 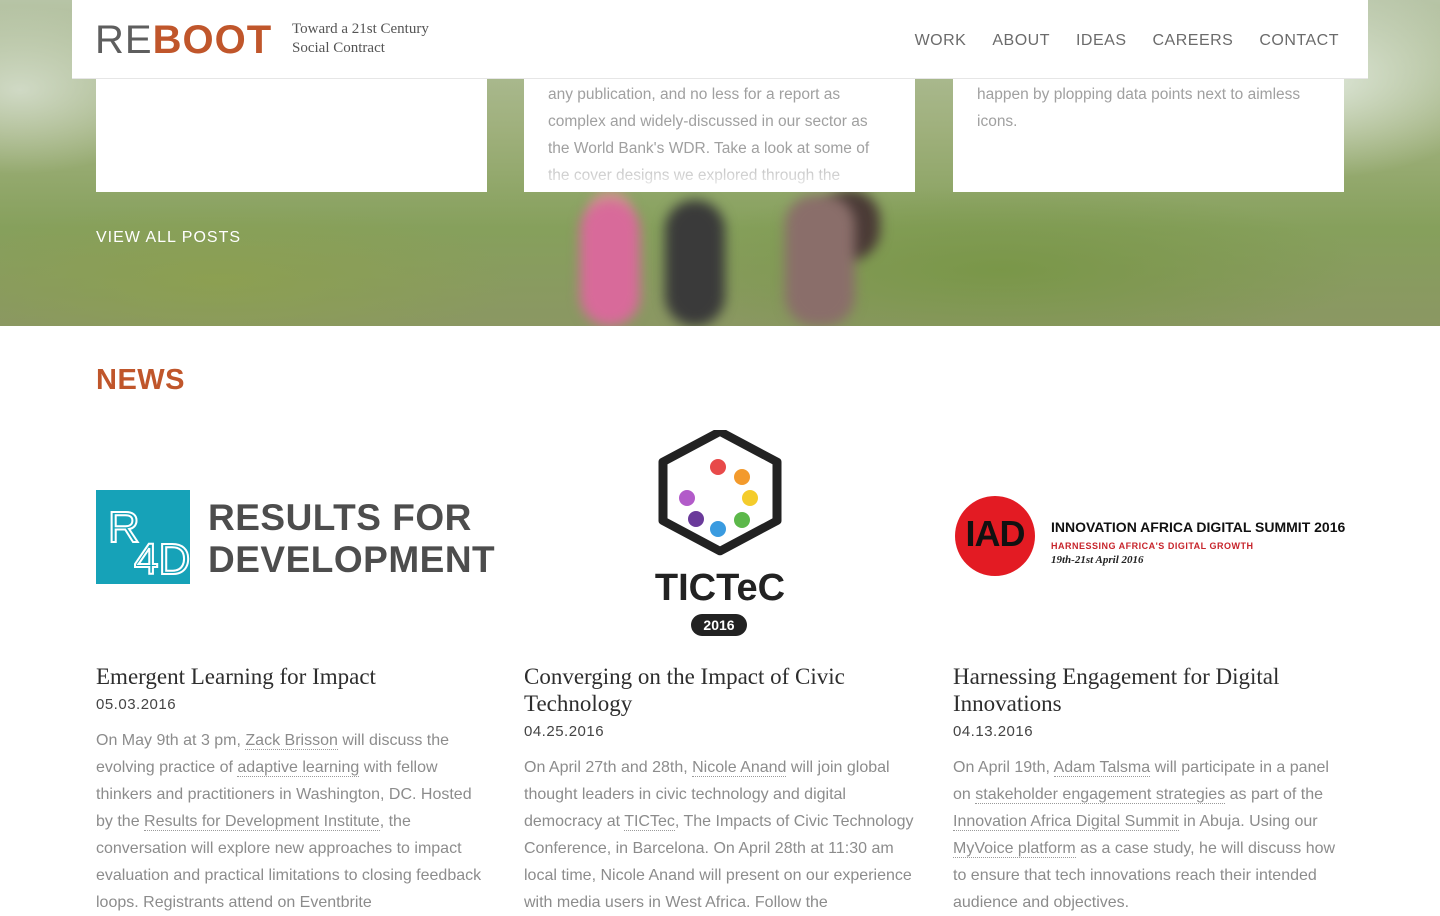 What do you see at coordinates (340, 517) in the screenshot?
I see `r4d-line: RESULTS FOR` at bounding box center [340, 517].